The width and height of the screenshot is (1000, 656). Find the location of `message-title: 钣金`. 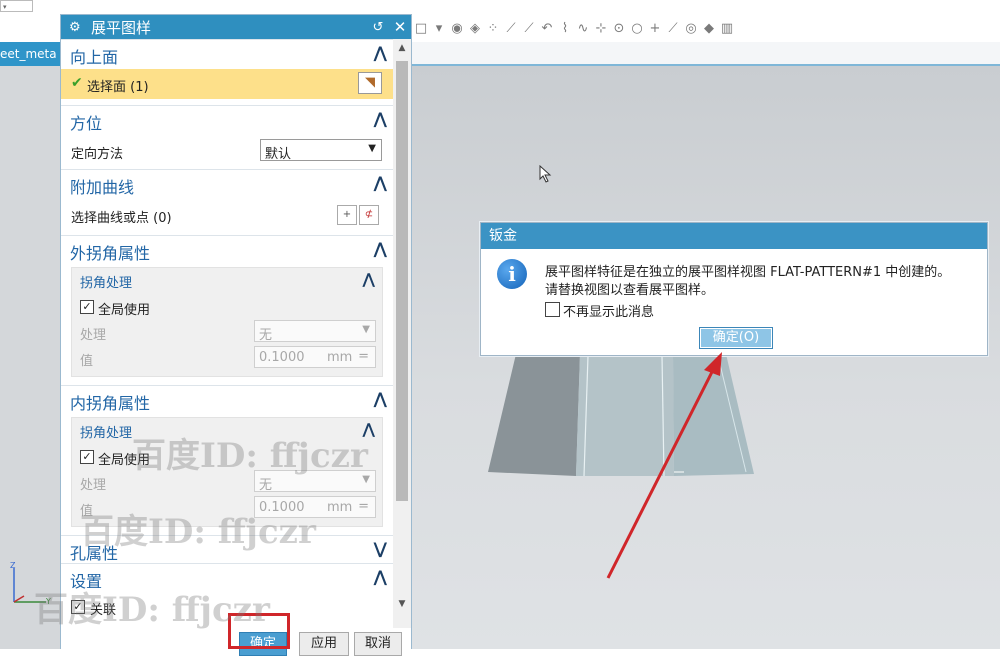

message-title: 钣金 is located at coordinates (734, 236).